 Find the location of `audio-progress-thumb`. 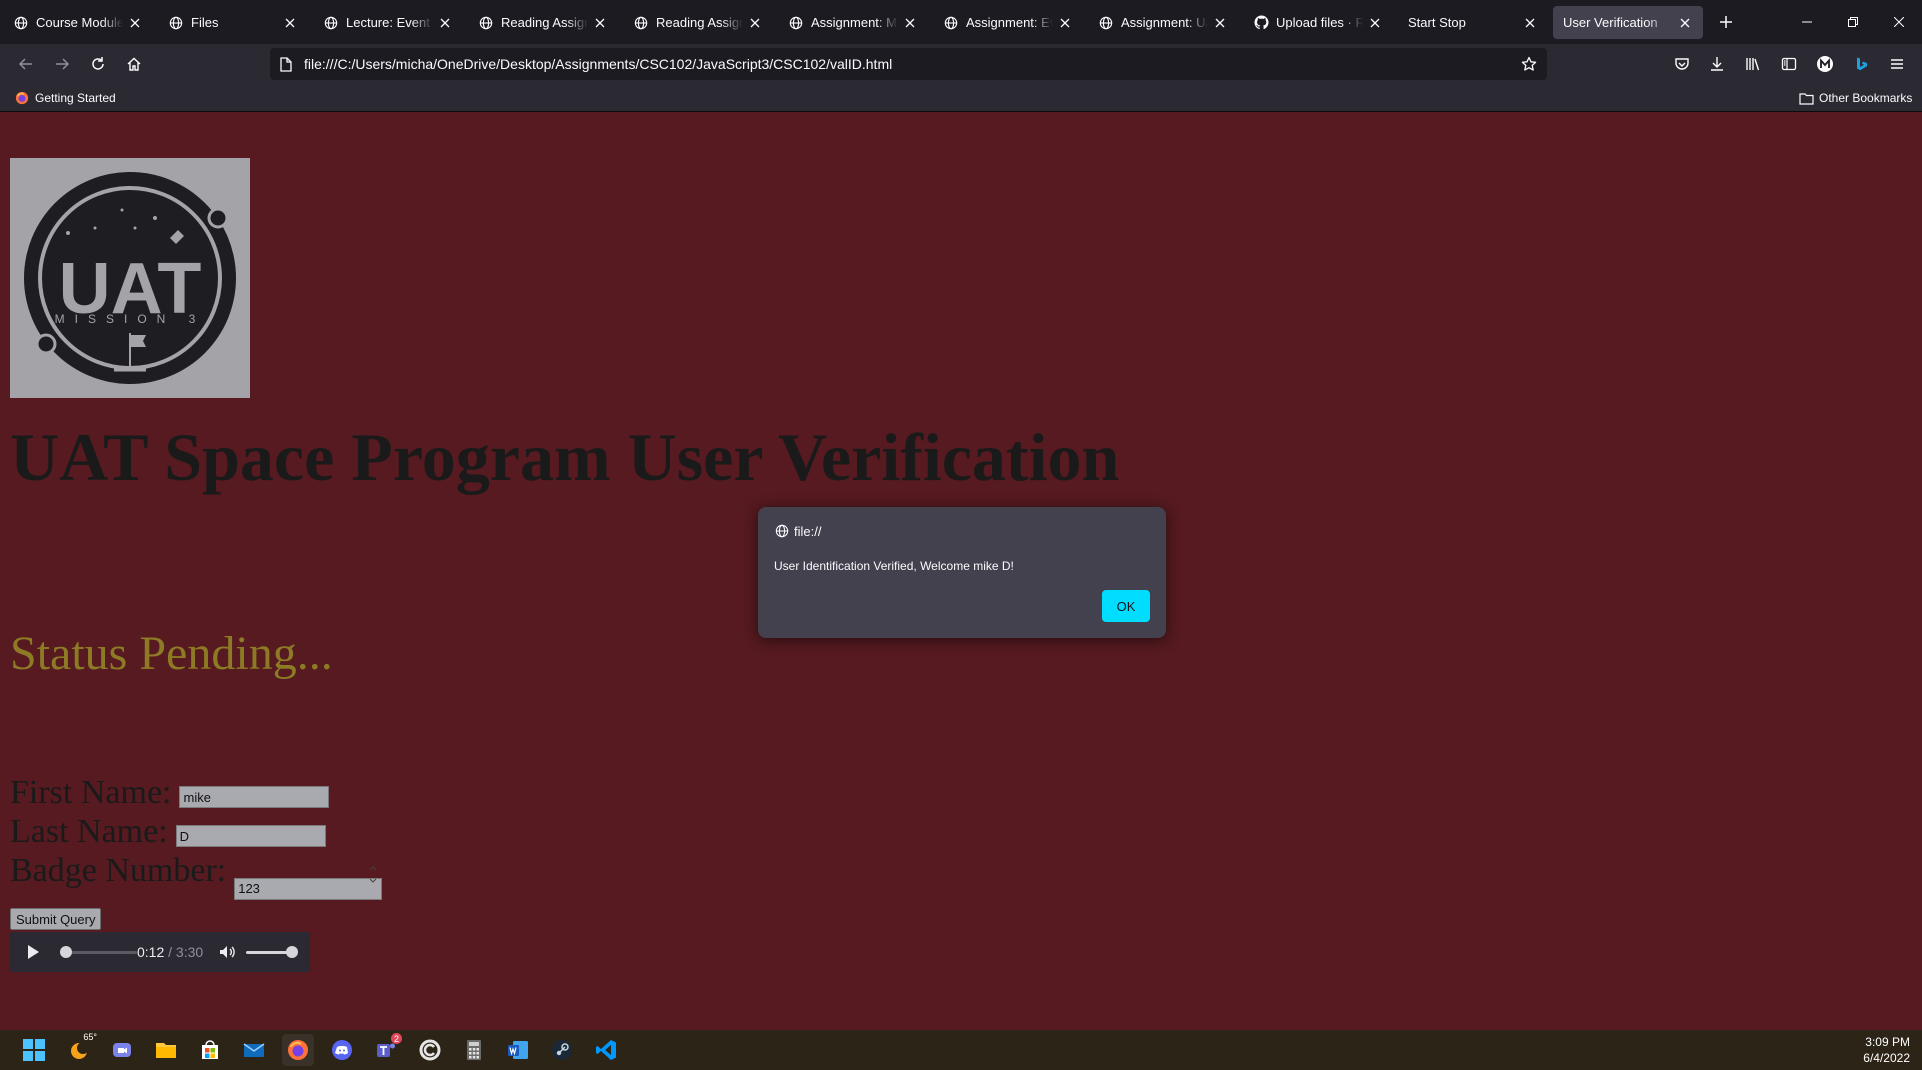

audio-progress-thumb is located at coordinates (66, 952).